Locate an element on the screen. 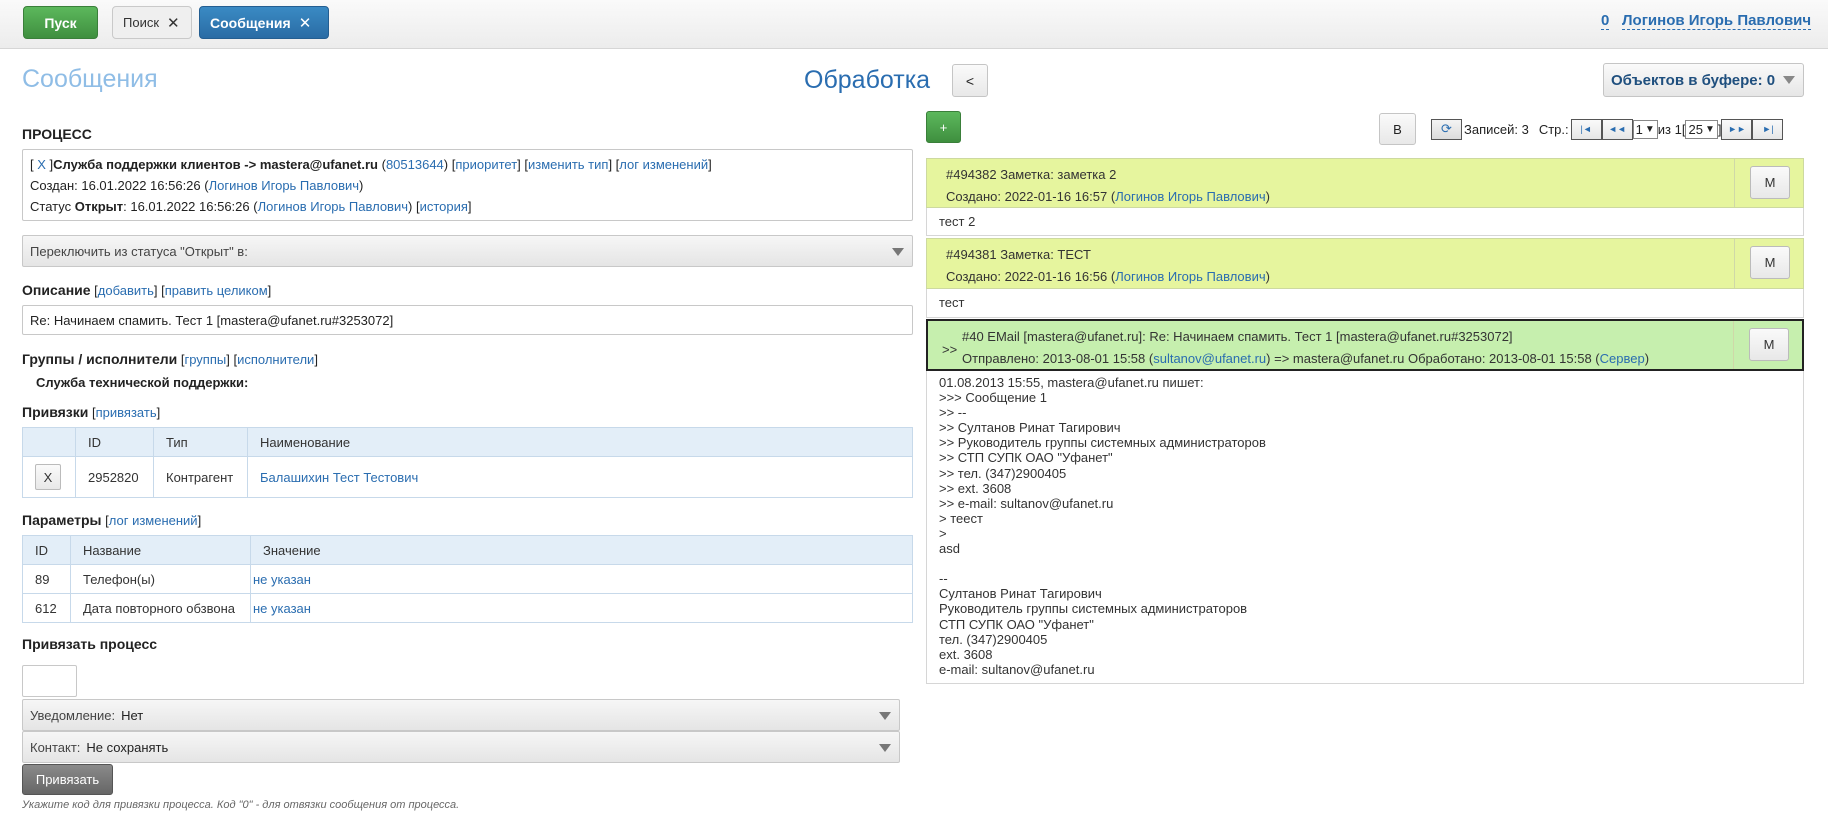 This screenshot has width=1828, height=818. tab-messages: Сообщения ✕ is located at coordinates (264, 22).